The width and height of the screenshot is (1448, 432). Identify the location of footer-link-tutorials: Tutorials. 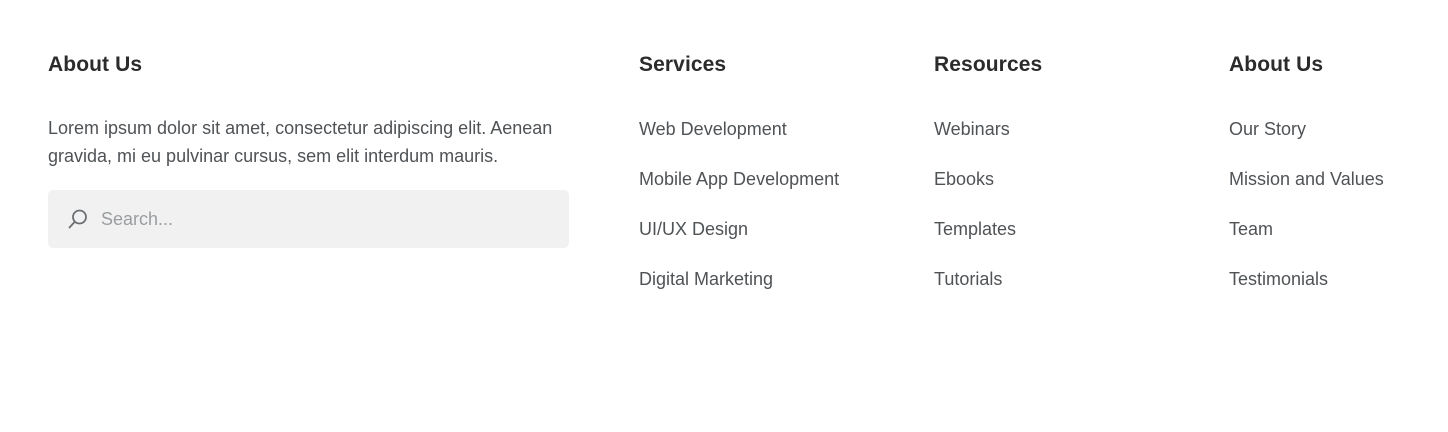
(1064, 279).